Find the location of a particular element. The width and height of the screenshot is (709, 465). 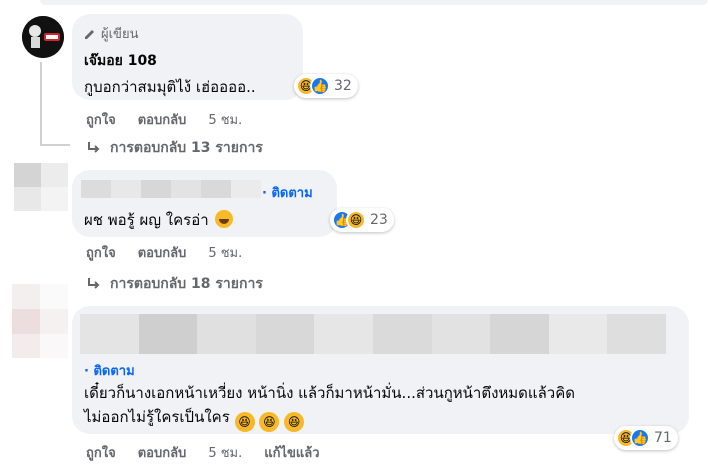

reaction-count: 32 is located at coordinates (343, 86).